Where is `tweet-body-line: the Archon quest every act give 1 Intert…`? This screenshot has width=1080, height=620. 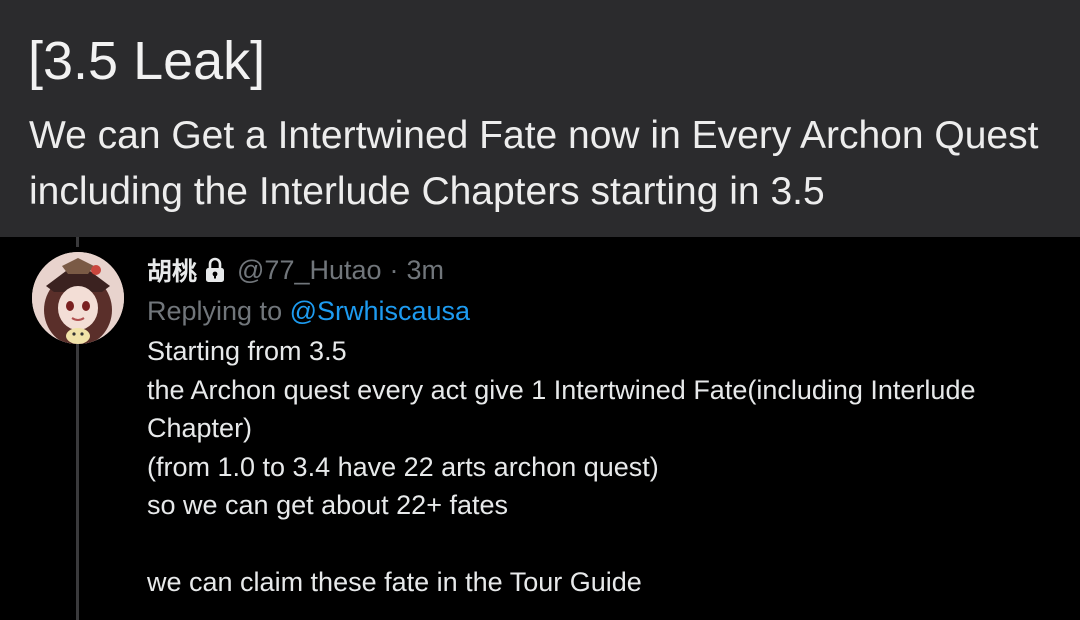
tweet-body-line: the Archon quest every act give 1 Intert… is located at coordinates (561, 389).